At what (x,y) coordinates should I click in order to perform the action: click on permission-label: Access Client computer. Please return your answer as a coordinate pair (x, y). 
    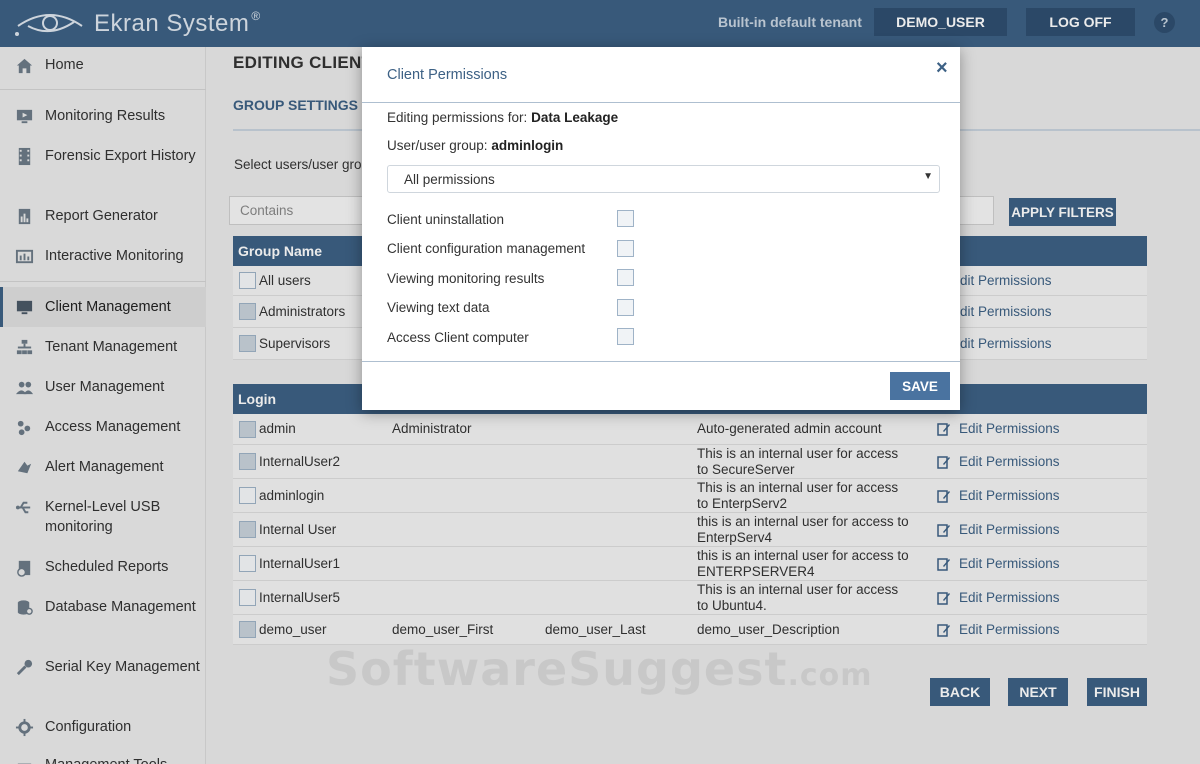
    Looking at the image, I should click on (458, 337).